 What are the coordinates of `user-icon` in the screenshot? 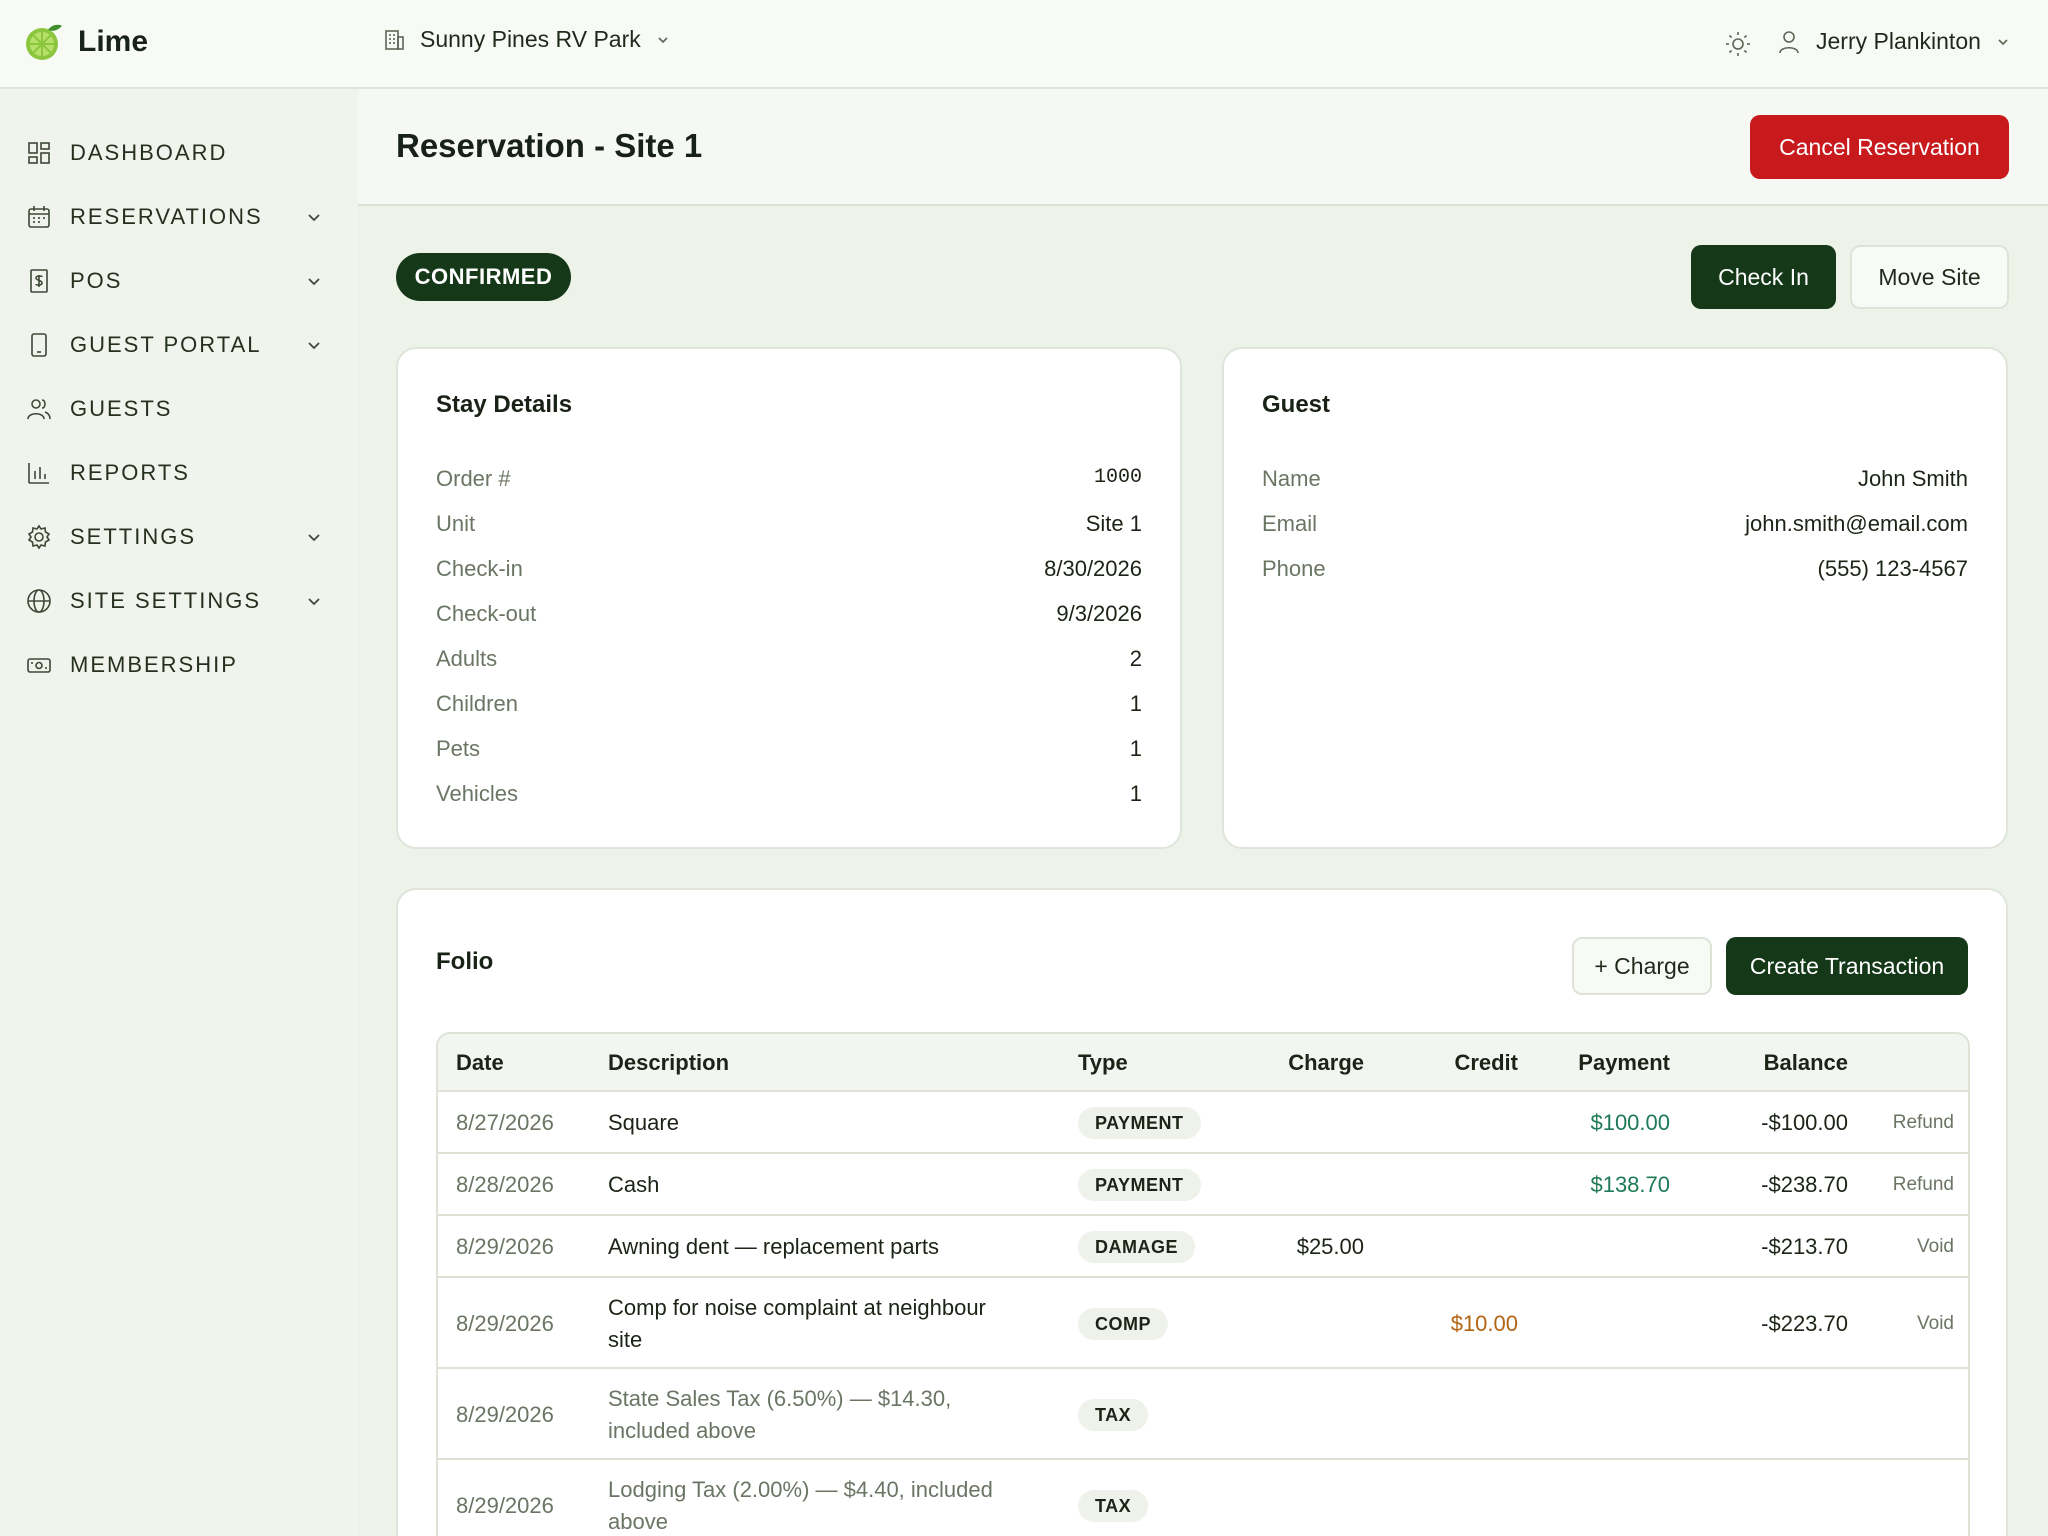 It's located at (1789, 41).